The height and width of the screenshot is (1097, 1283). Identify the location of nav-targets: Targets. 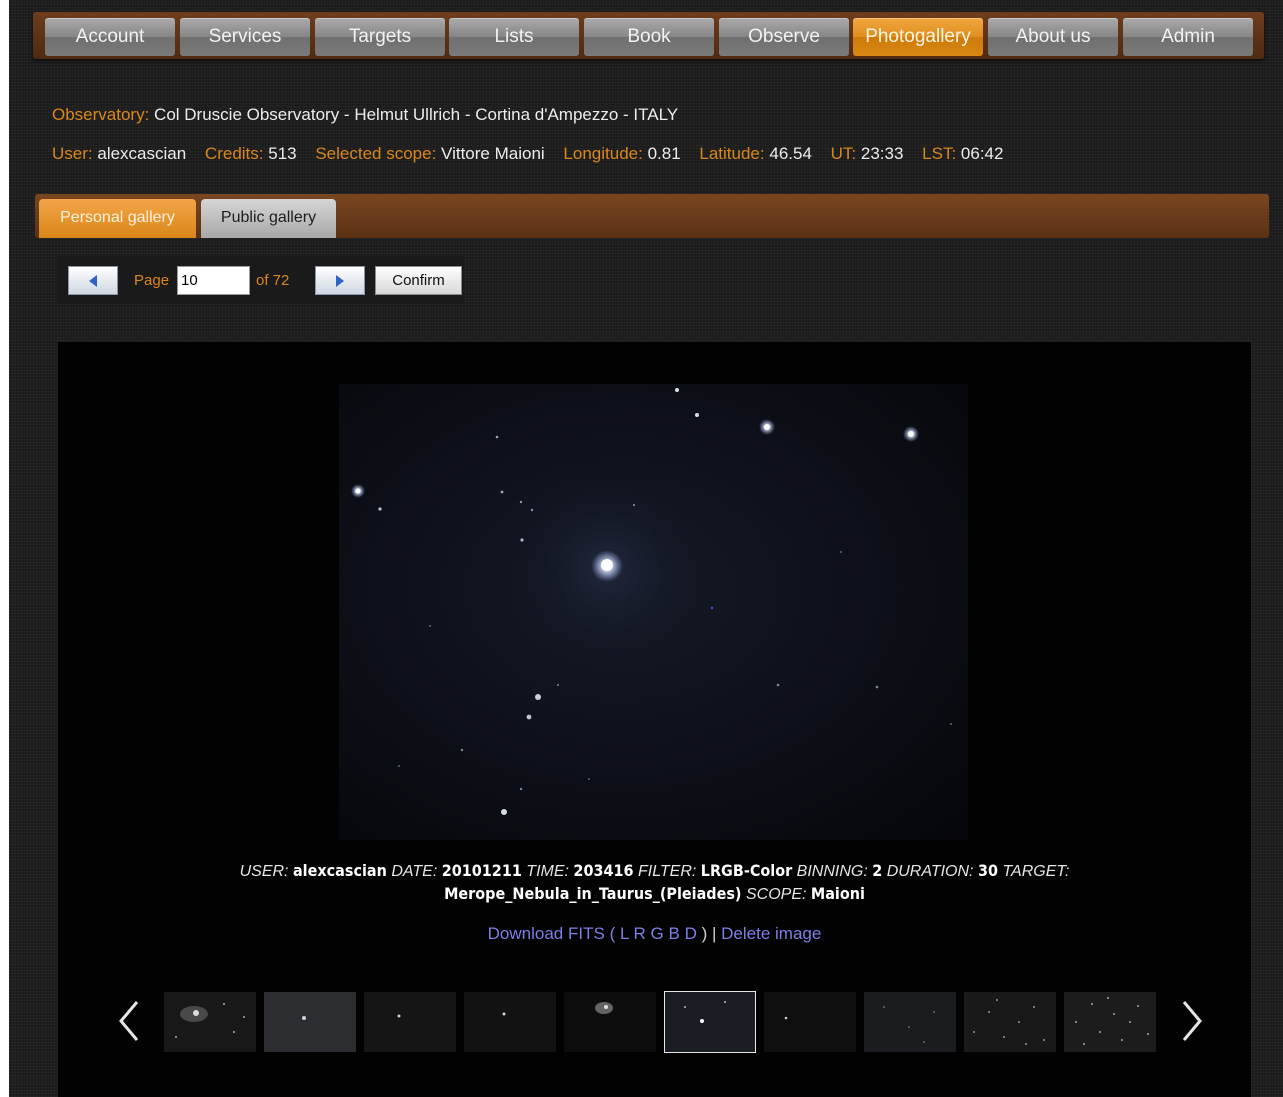
(380, 37).